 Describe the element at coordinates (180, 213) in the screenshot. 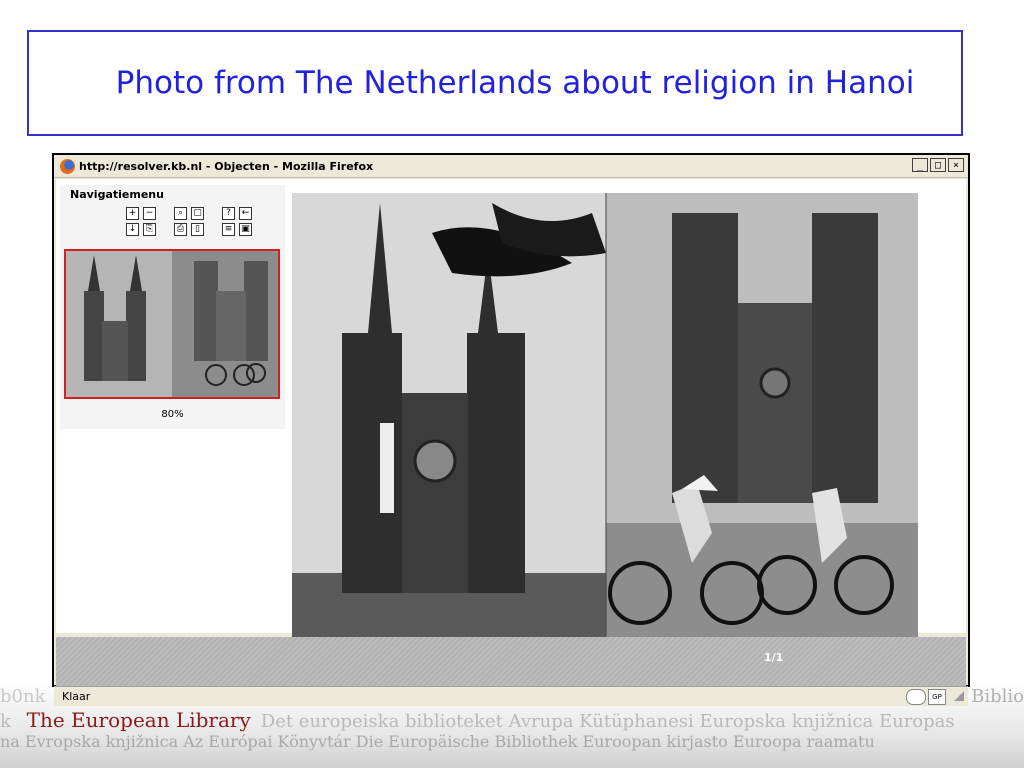

I see `search-icon: ⌕` at that location.